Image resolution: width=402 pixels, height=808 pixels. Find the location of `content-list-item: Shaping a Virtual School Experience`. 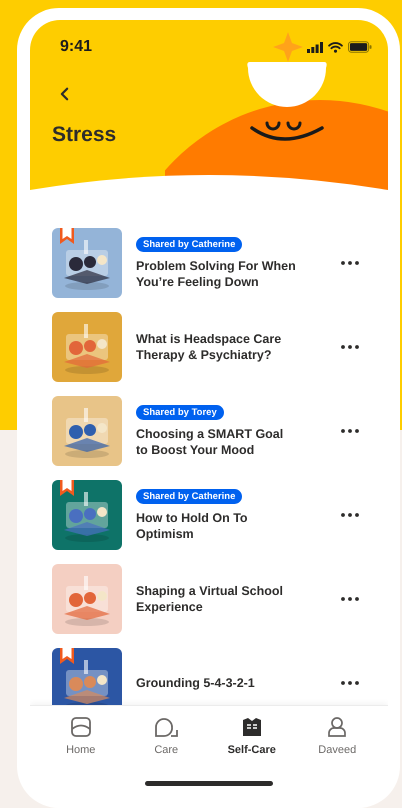

content-list-item: Shaping a Virtual School Experience is located at coordinates (209, 599).